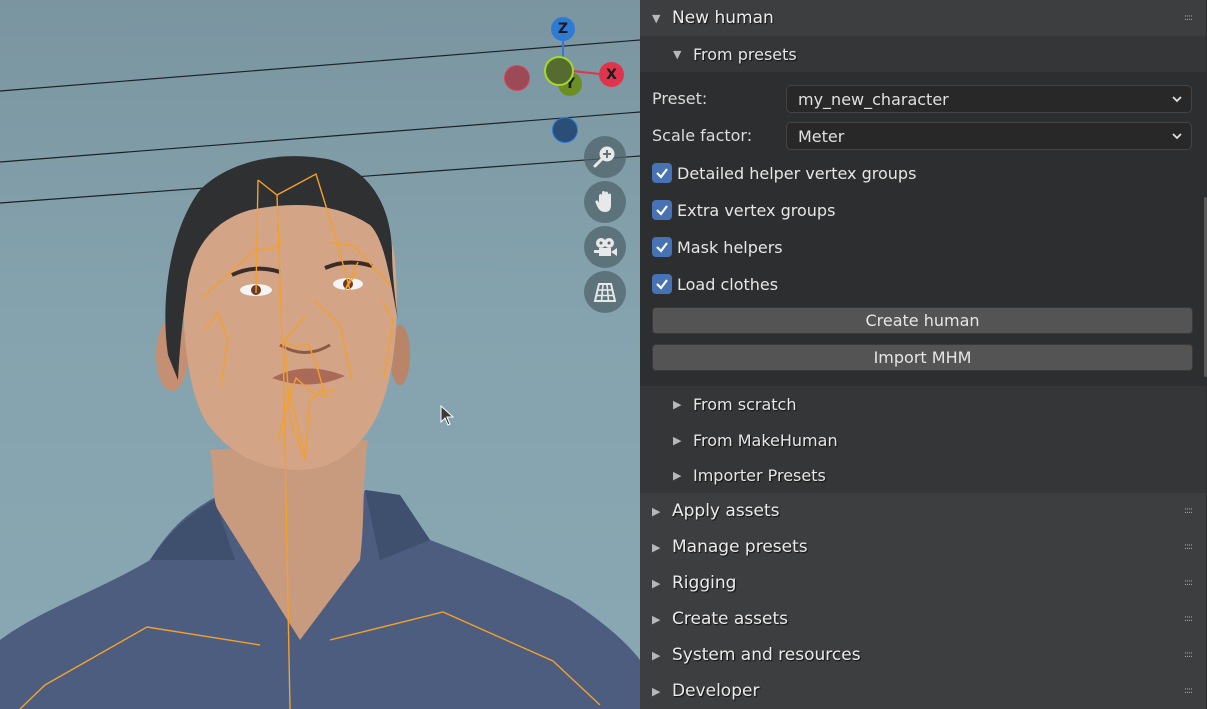  What do you see at coordinates (723, 18) in the screenshot?
I see `panel-title: New human` at bounding box center [723, 18].